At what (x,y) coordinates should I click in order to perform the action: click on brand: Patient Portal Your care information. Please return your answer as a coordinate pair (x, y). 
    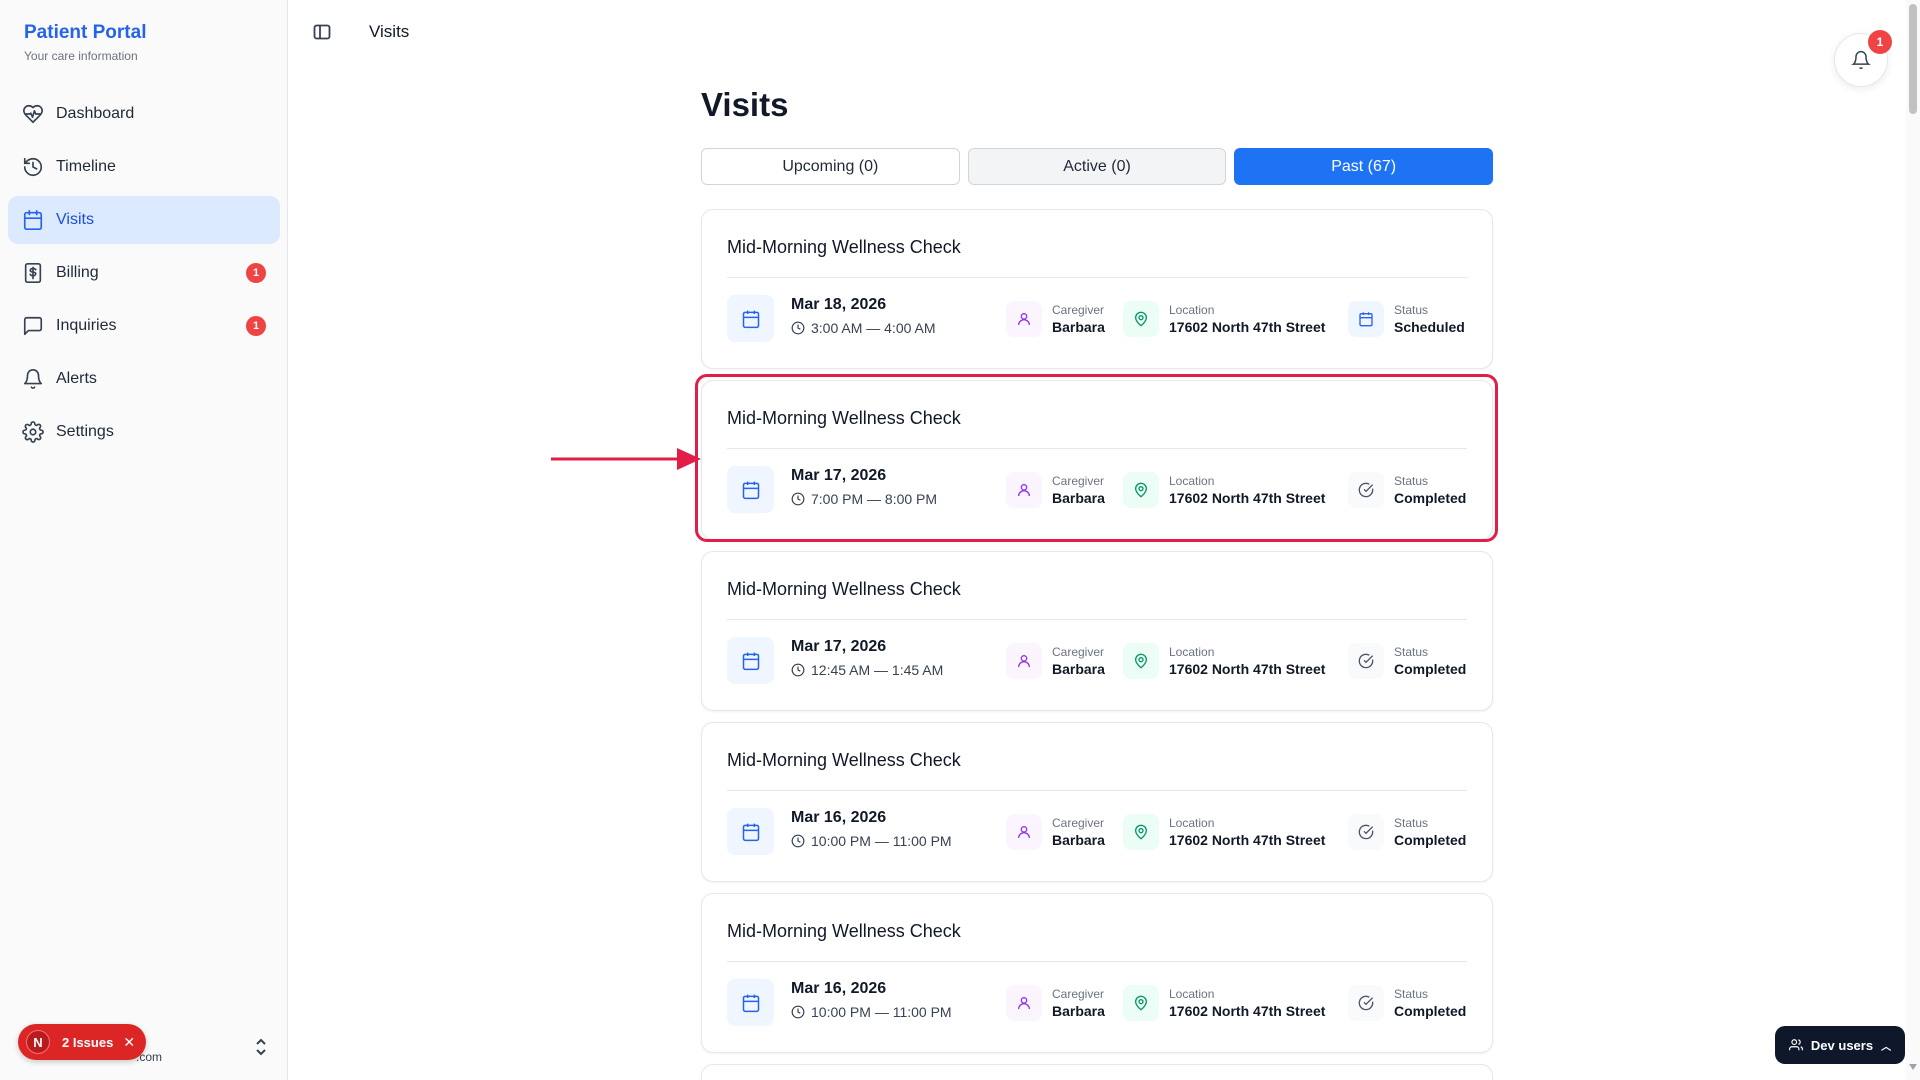
    Looking at the image, I should click on (85, 42).